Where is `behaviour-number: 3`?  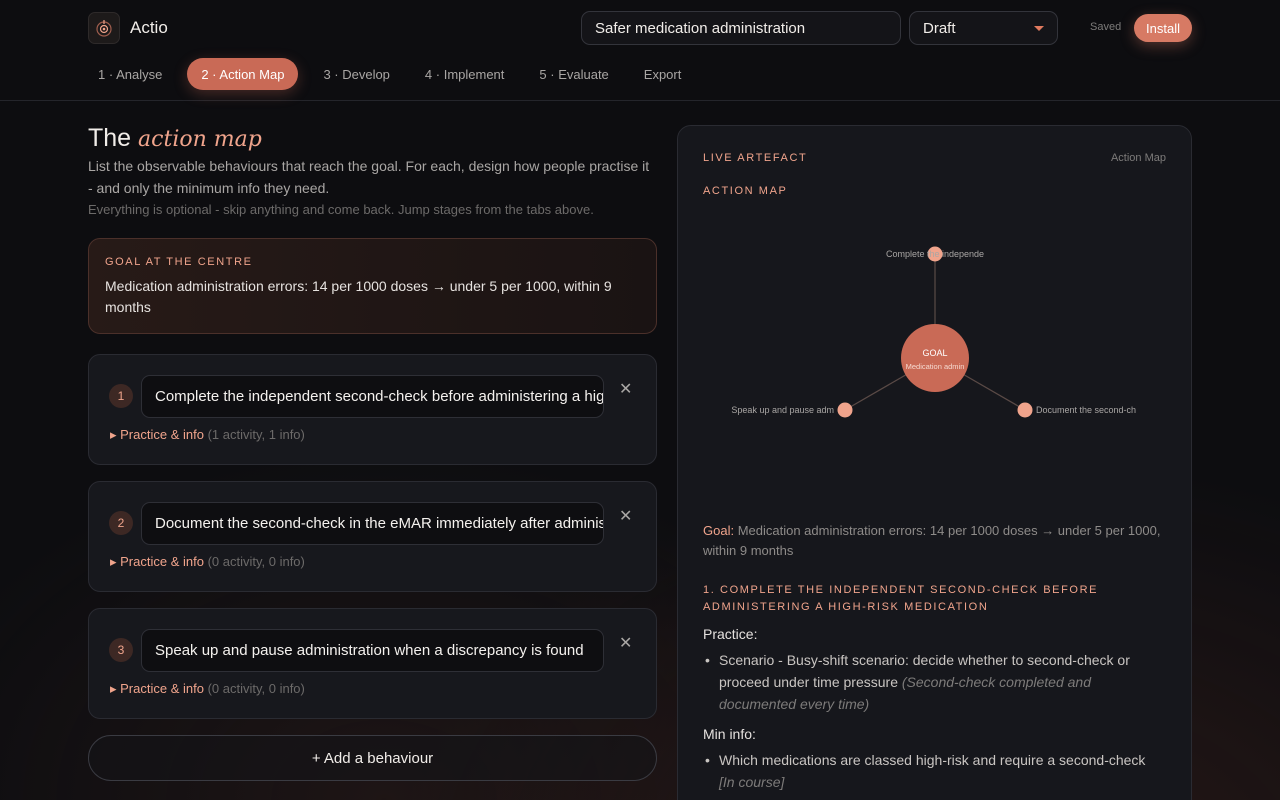
behaviour-number: 3 is located at coordinates (121, 650).